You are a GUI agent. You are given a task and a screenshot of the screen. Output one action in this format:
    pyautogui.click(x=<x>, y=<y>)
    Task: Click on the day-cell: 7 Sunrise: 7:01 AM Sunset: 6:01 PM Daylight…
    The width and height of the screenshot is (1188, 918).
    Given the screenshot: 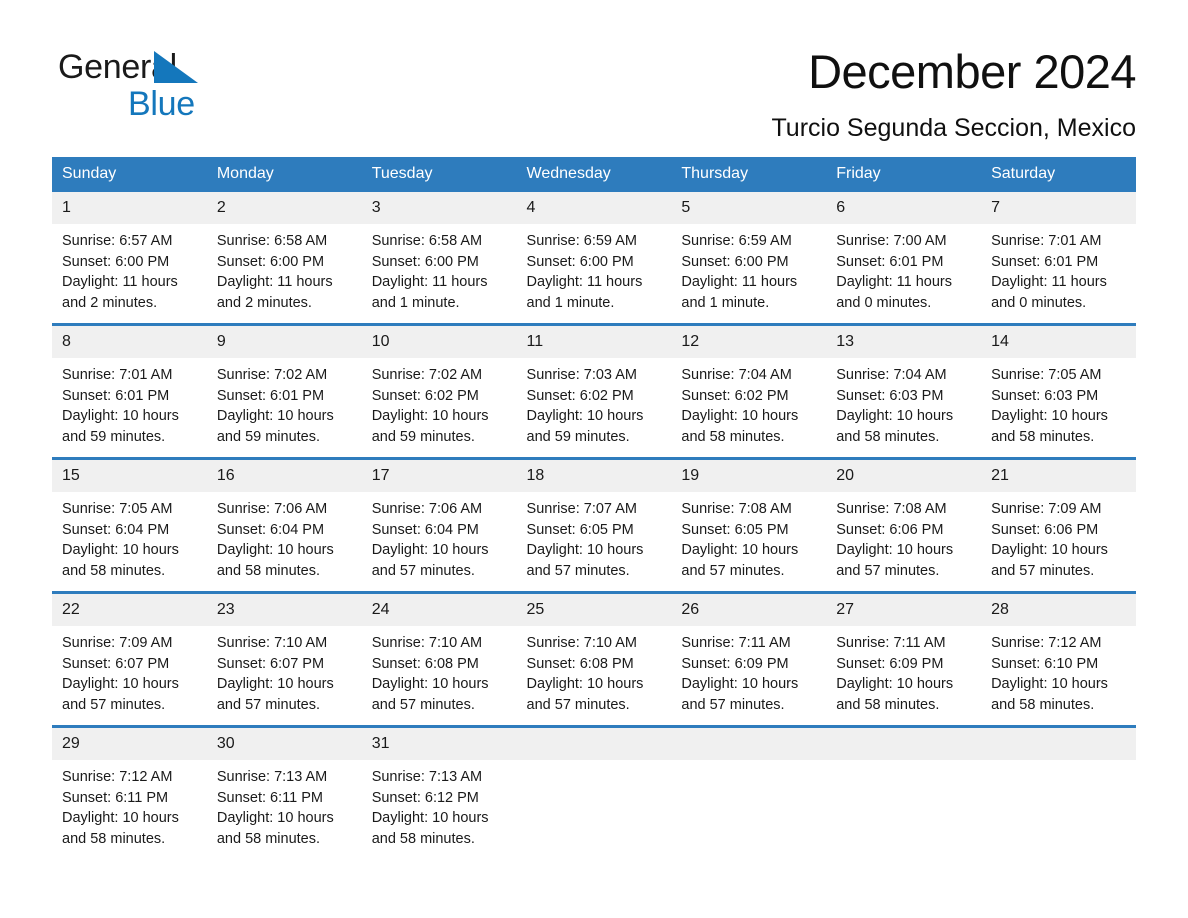 What is the action you would take?
    pyautogui.click(x=1058, y=258)
    